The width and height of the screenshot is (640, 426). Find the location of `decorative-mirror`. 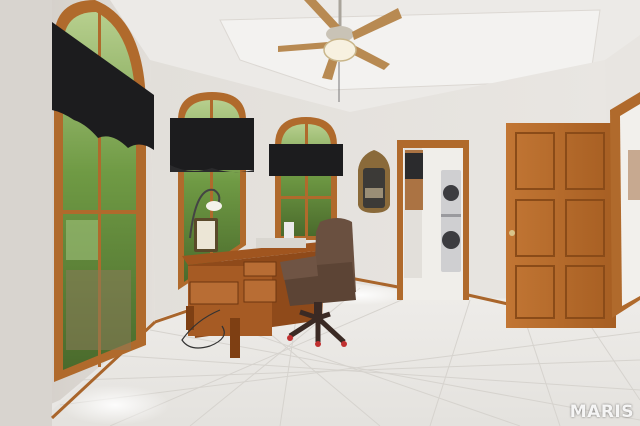

decorative-mirror is located at coordinates (374, 181).